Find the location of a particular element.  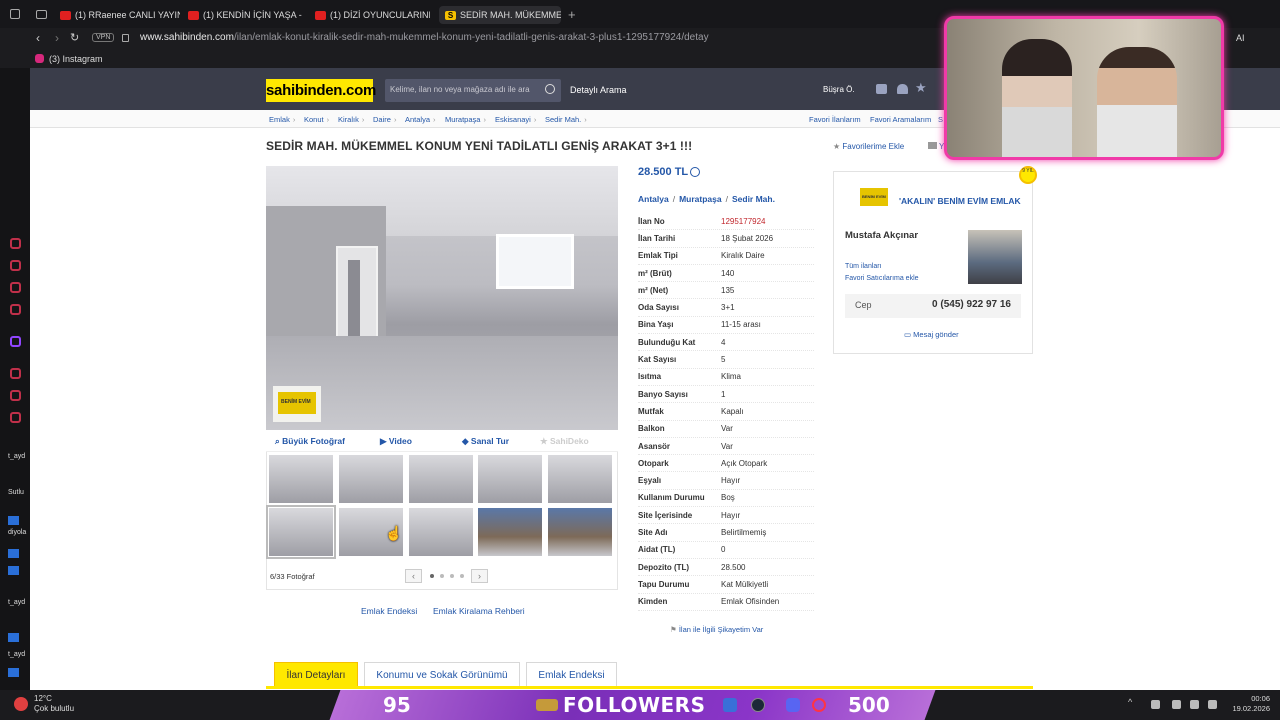

steam-icon is located at coordinates (758, 705).